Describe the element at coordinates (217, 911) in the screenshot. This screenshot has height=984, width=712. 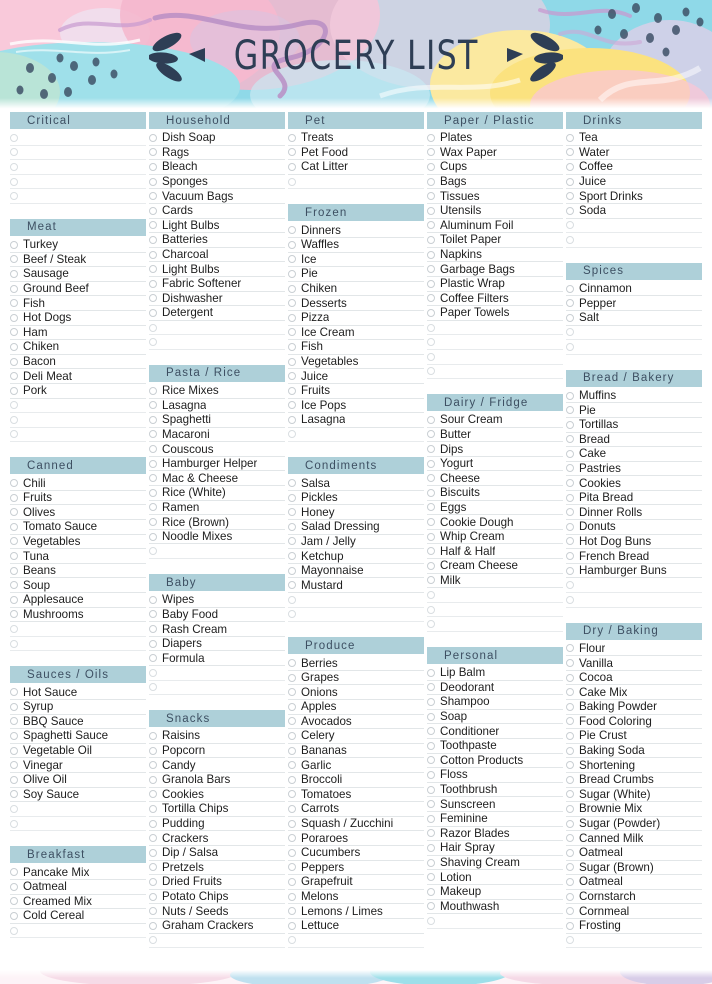
I see `checklist-row: Nuts / Seeds` at that location.